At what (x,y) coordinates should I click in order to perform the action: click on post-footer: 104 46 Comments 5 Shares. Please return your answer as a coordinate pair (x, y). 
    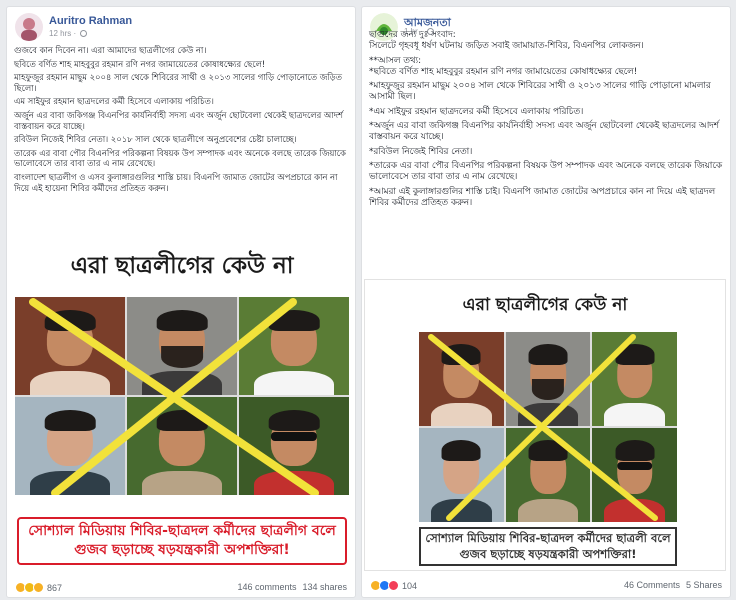
    Looking at the image, I should click on (546, 587).